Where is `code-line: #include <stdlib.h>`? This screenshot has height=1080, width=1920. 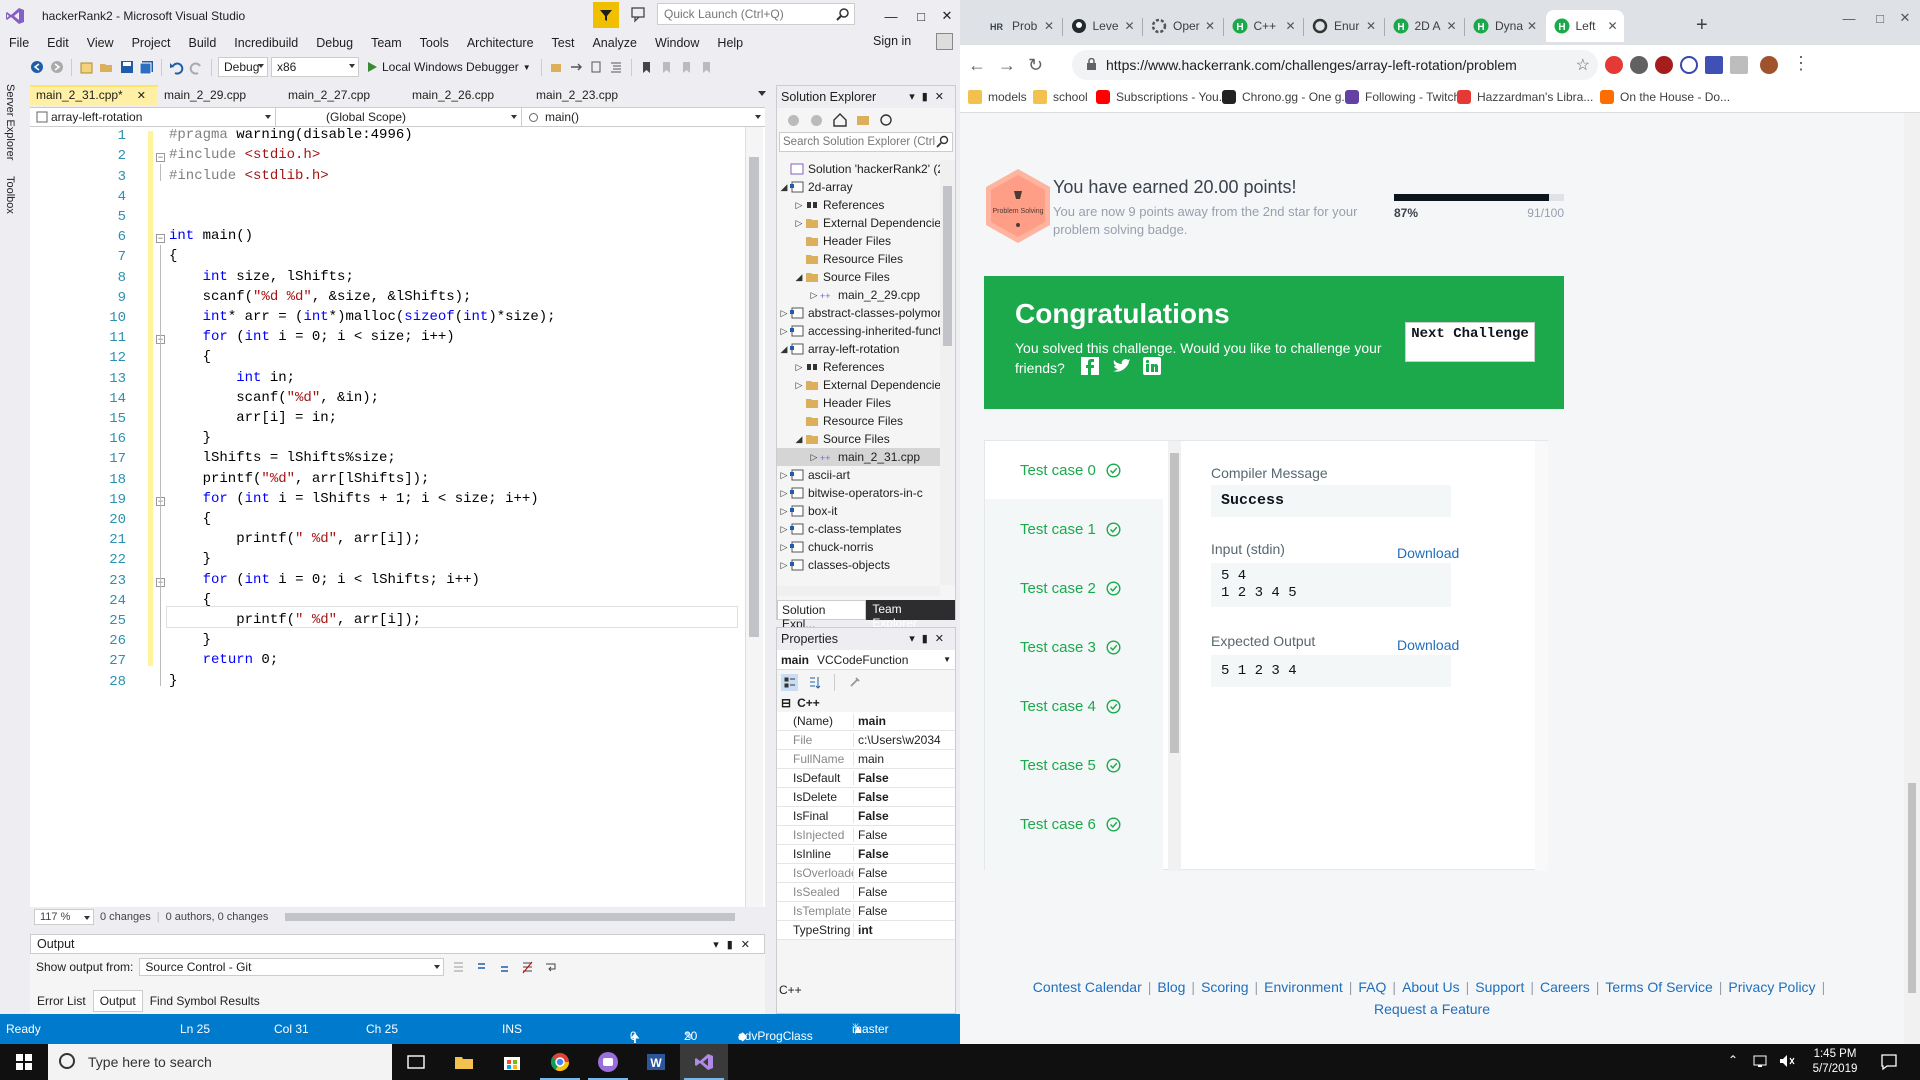 code-line: #include <stdlib.h> is located at coordinates (249, 176).